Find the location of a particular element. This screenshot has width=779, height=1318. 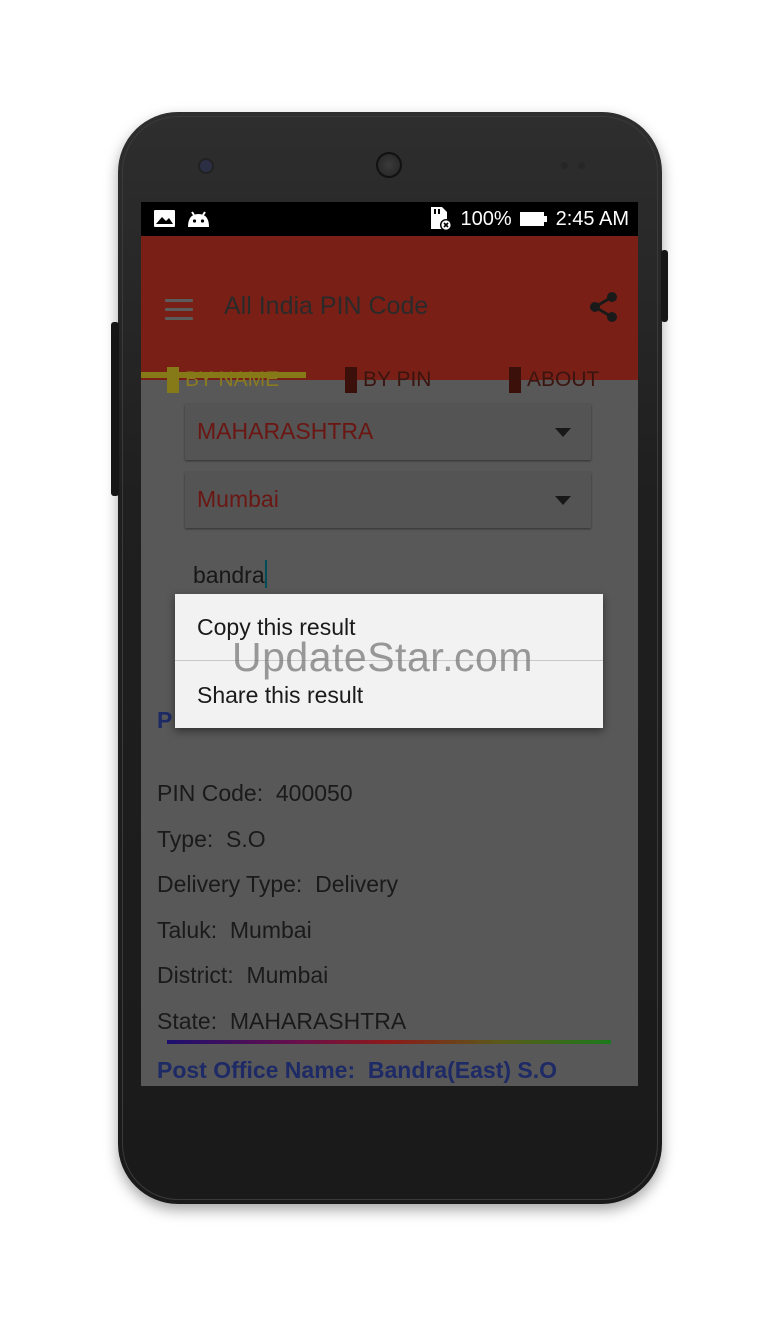

state-dropdown: MAHARASHTRA is located at coordinates (388, 432).